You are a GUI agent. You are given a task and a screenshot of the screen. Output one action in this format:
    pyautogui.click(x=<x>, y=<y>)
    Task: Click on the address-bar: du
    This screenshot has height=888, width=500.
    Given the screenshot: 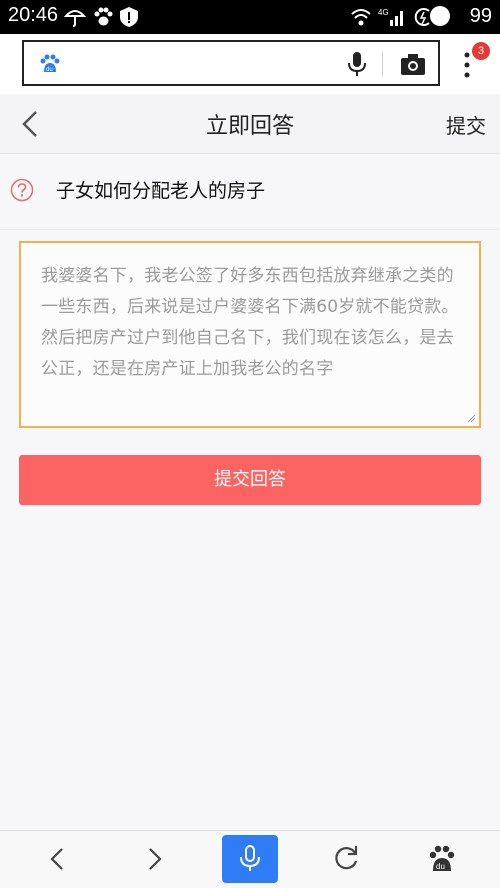 What is the action you would take?
    pyautogui.click(x=231, y=63)
    